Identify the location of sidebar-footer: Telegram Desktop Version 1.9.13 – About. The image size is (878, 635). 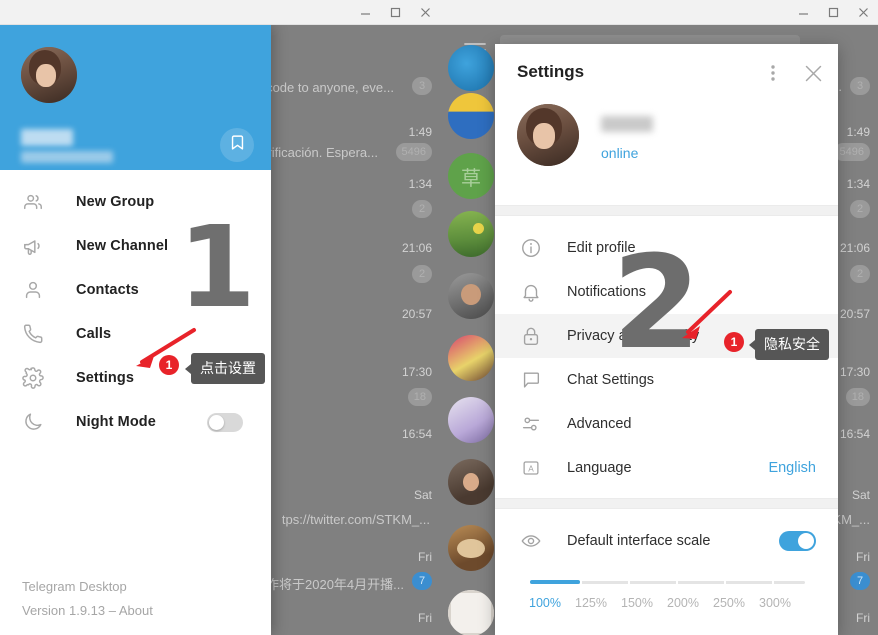
(87, 599).